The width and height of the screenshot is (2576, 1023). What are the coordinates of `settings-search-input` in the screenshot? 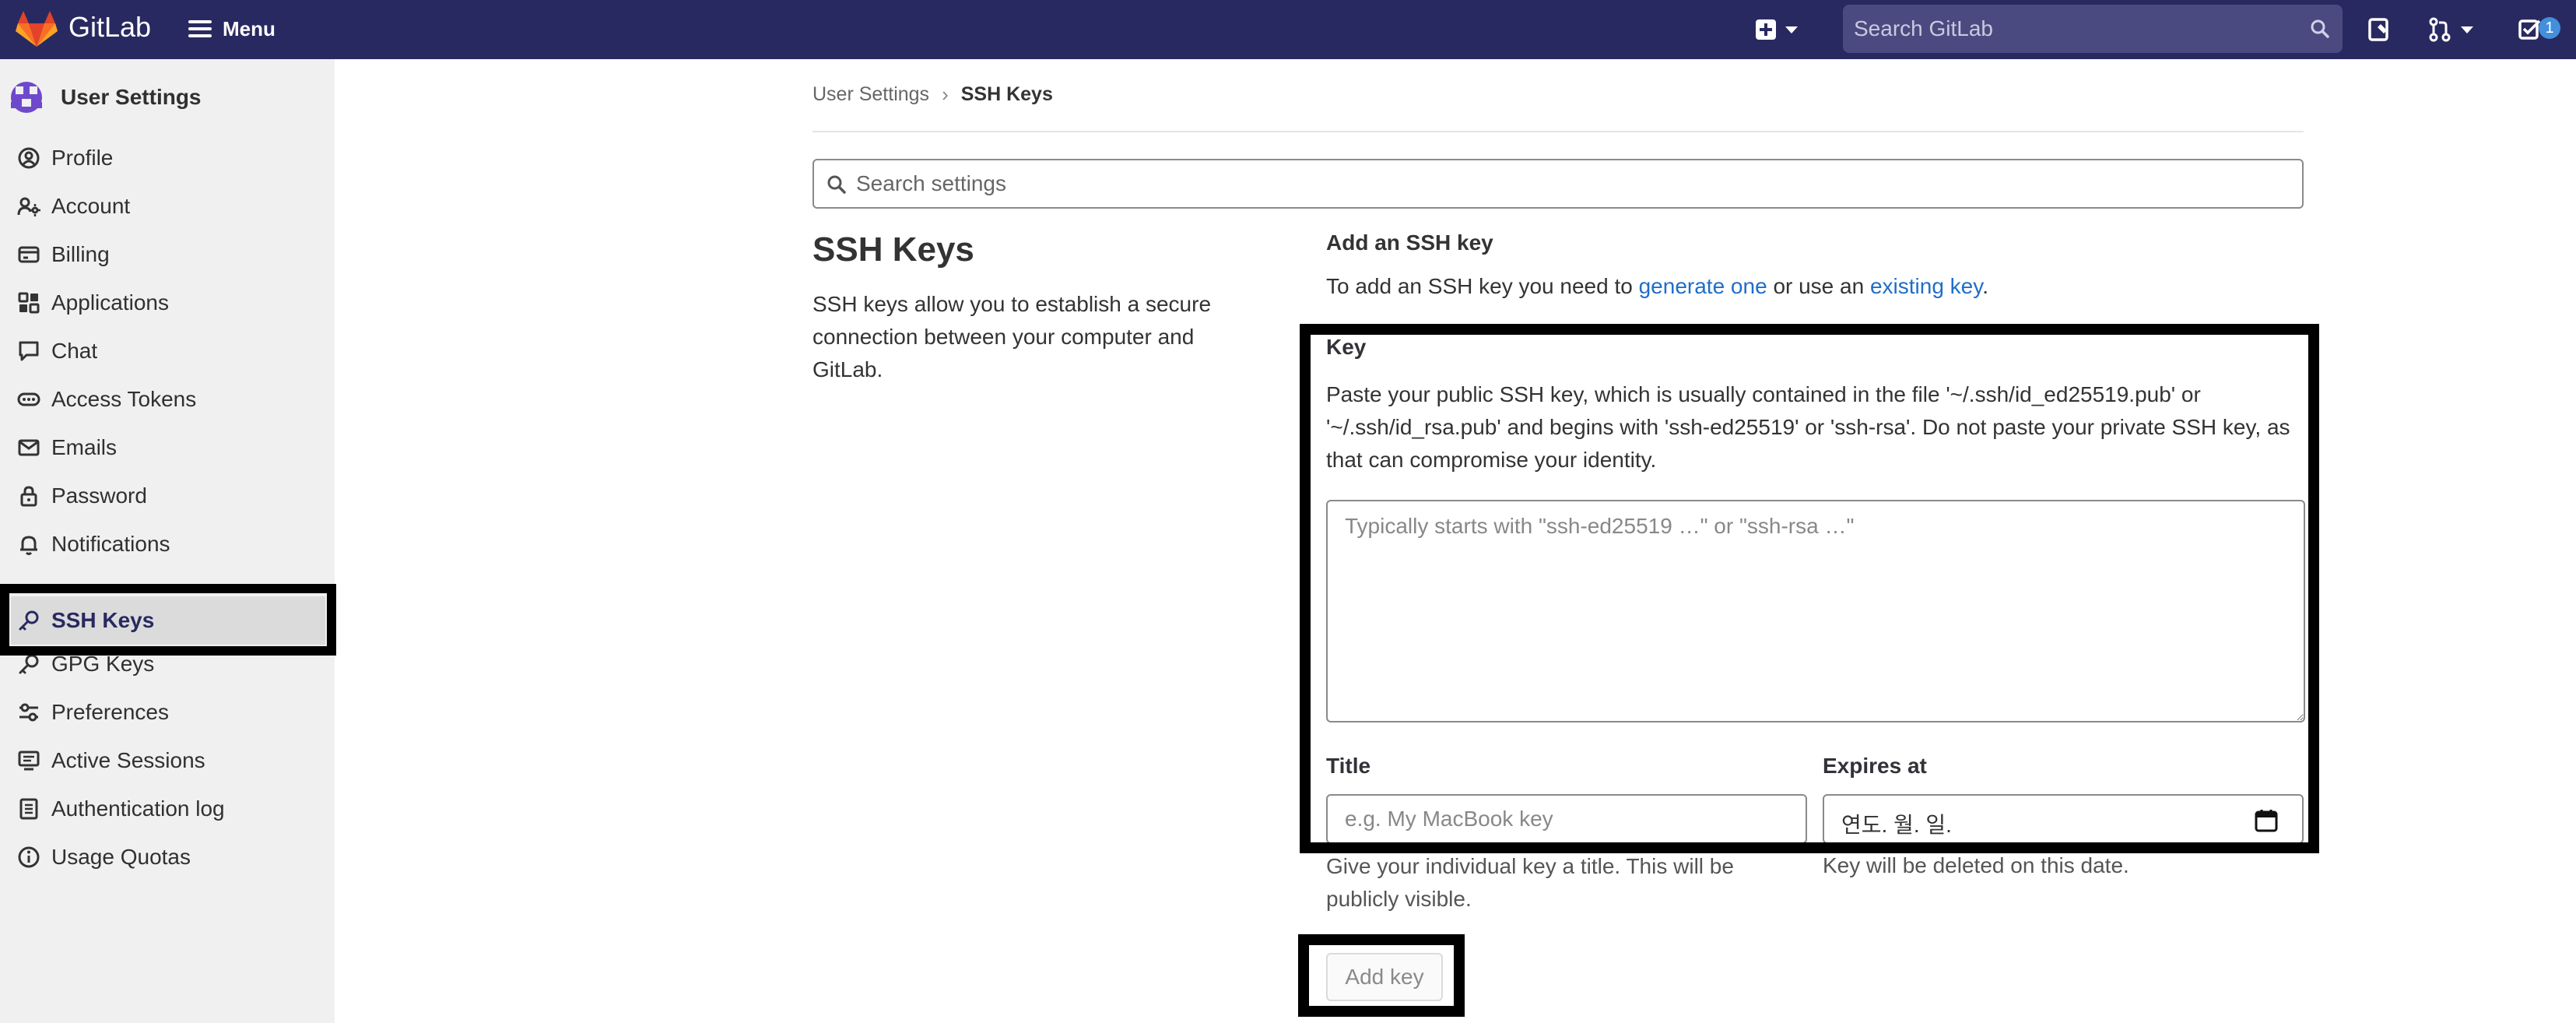 It's located at (1572, 183).